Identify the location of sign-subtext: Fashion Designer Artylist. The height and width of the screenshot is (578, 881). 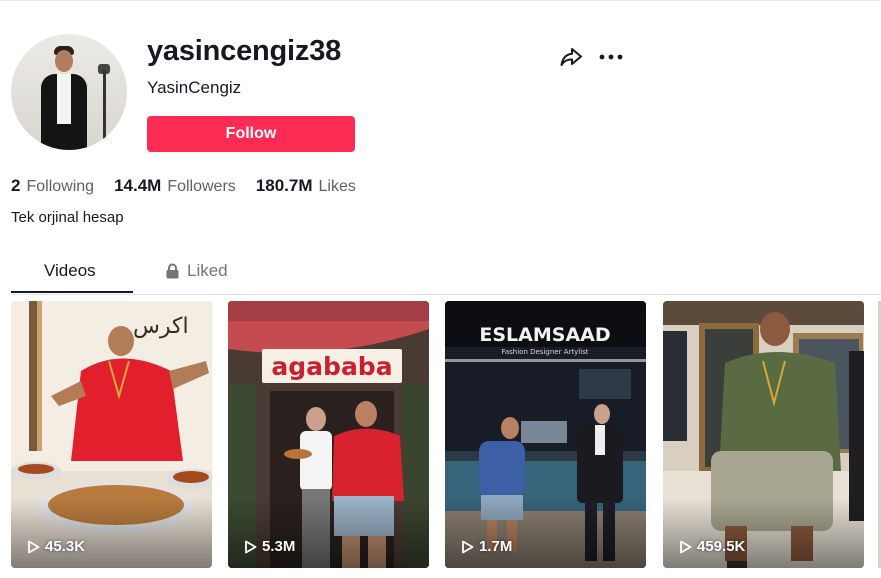
(544, 352).